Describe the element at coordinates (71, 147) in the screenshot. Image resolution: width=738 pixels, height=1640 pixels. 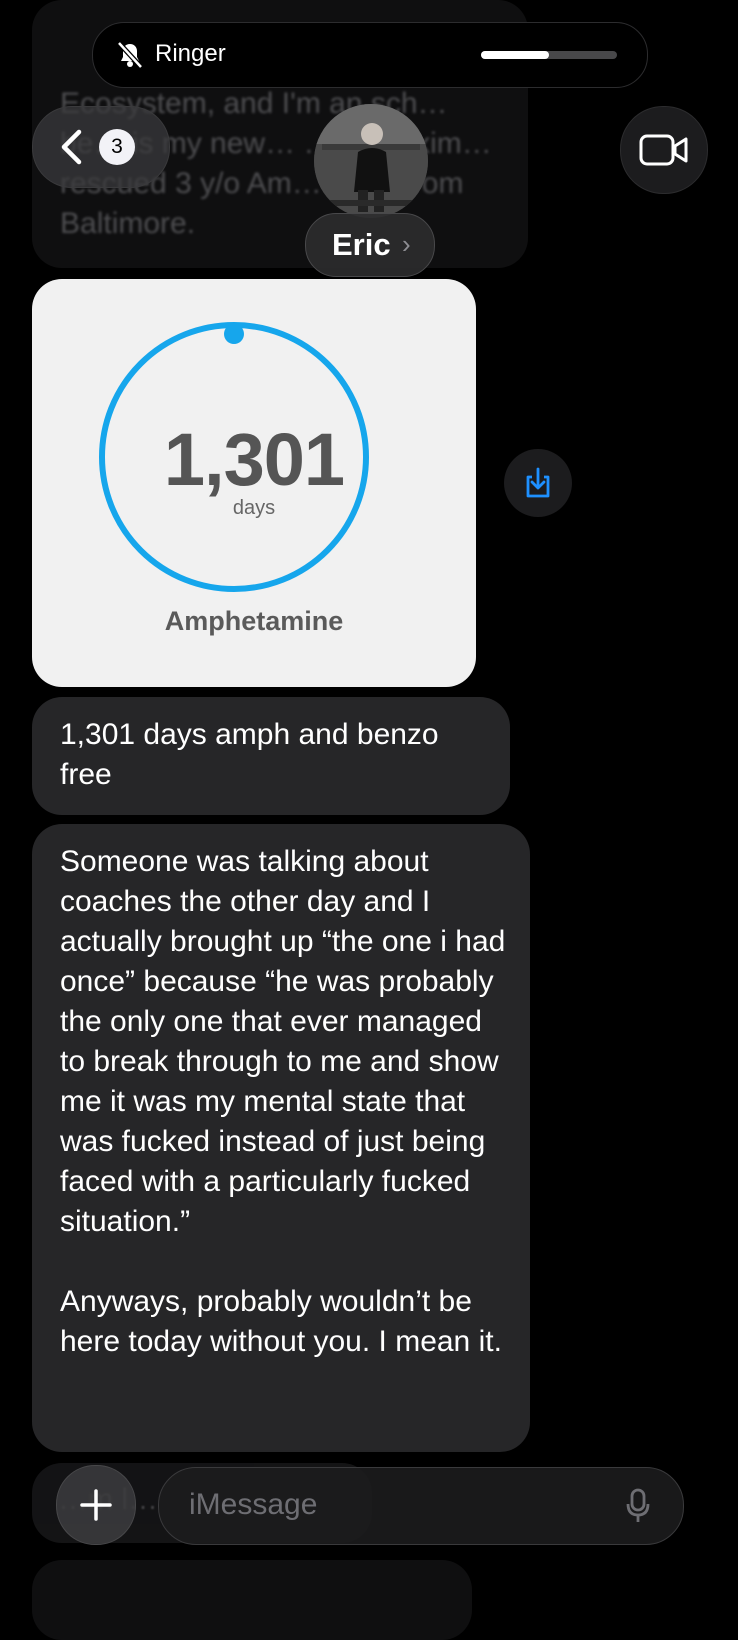
I see `chevron-left-icon` at that location.